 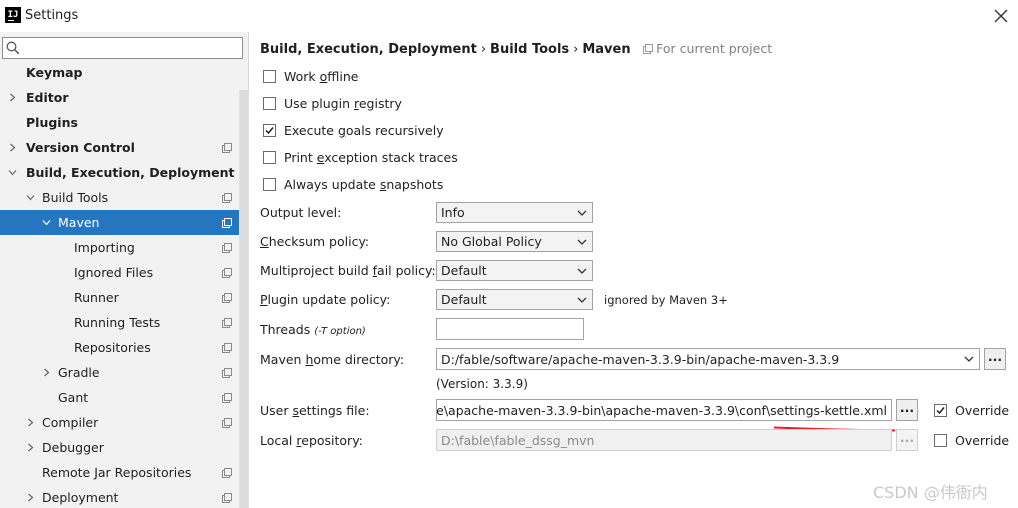 What do you see at coordinates (124, 447) in the screenshot?
I see `sidebar-item-debugger: Debugger` at bounding box center [124, 447].